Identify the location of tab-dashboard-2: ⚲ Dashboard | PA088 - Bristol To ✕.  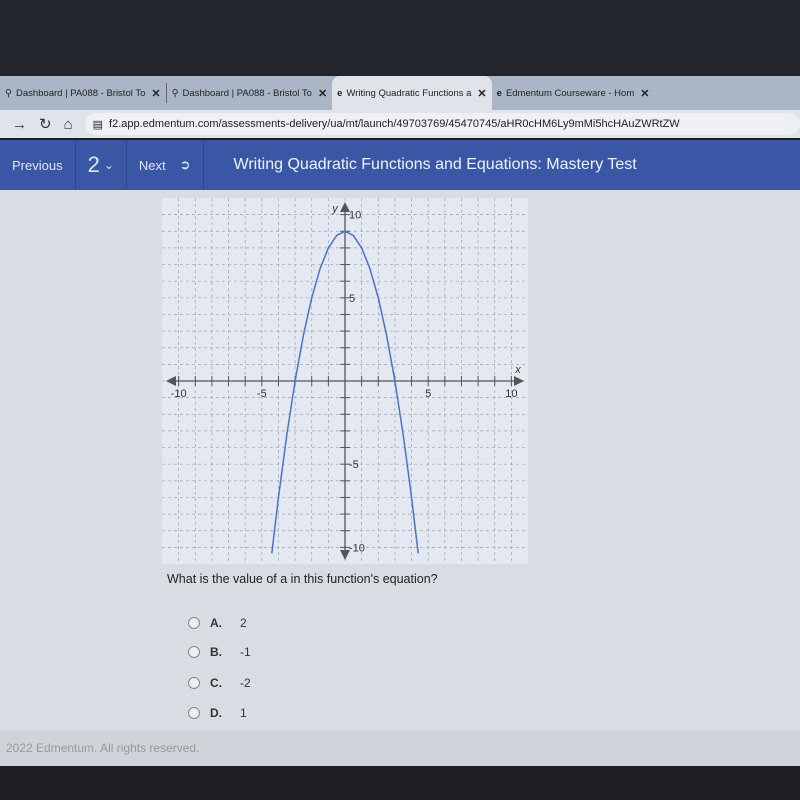
(250, 93).